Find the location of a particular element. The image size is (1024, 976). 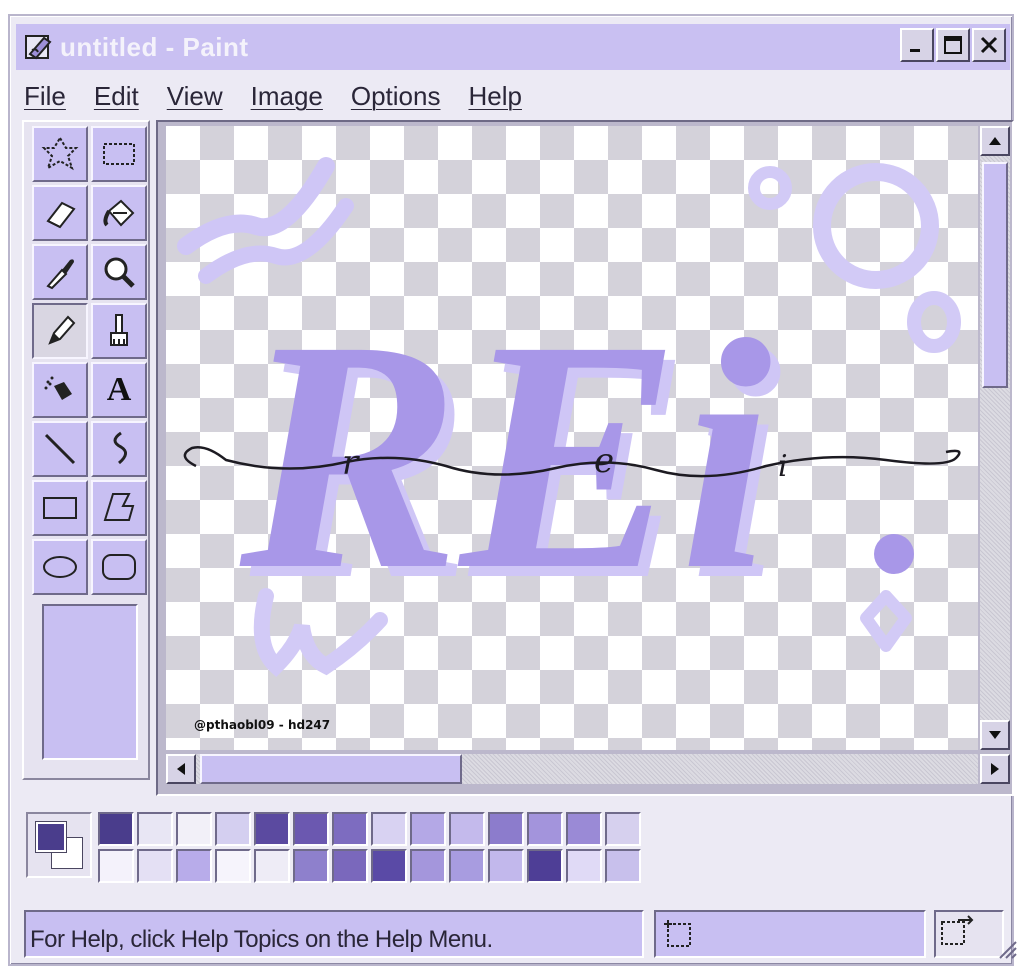

tool-brush is located at coordinates (119, 331).